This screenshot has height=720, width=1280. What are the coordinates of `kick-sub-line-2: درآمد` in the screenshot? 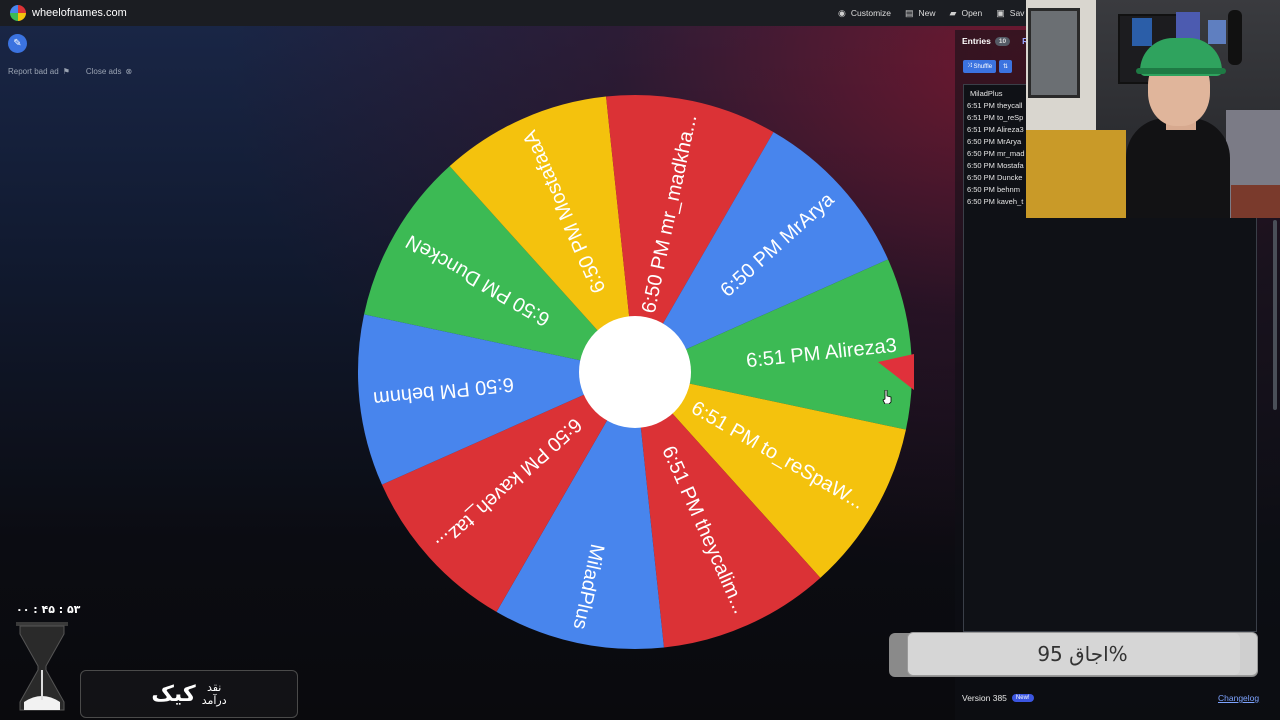 It's located at (214, 700).